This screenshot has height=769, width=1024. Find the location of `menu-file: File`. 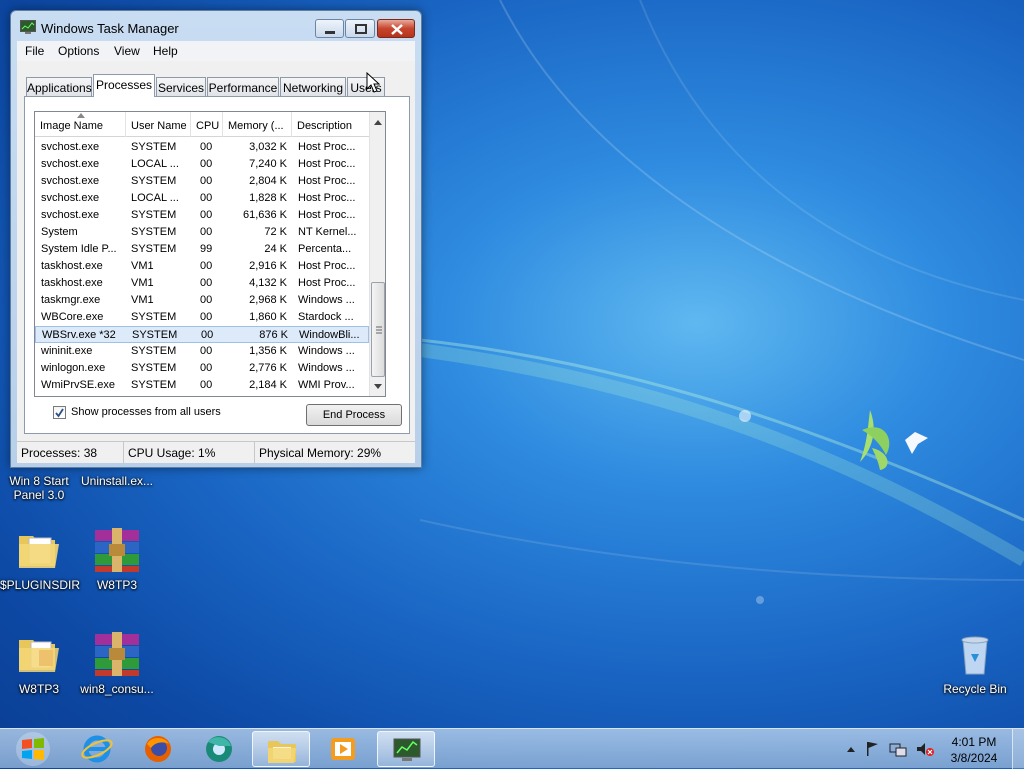

menu-file: File is located at coordinates (34, 51).